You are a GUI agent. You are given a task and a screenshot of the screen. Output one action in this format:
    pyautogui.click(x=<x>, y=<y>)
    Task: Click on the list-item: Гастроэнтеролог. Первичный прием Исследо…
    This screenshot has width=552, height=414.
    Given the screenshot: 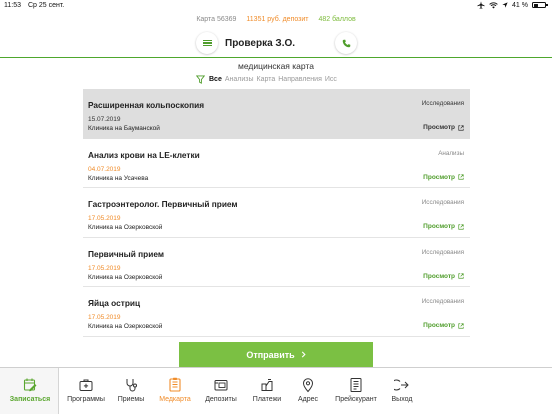 What is the action you would take?
    pyautogui.click(x=276, y=213)
    